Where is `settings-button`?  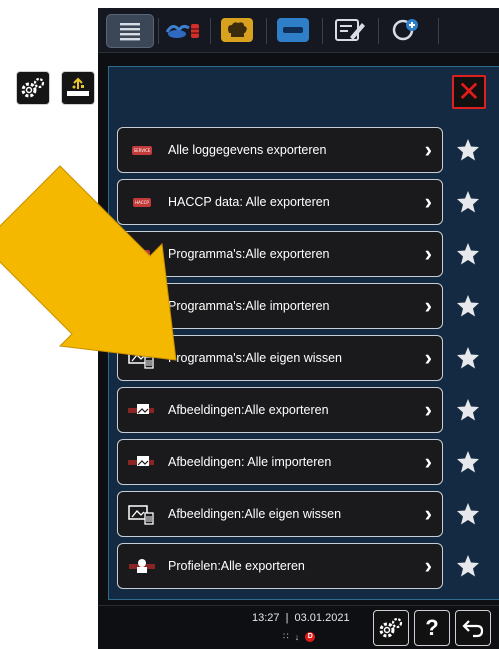
settings-button is located at coordinates (391, 628).